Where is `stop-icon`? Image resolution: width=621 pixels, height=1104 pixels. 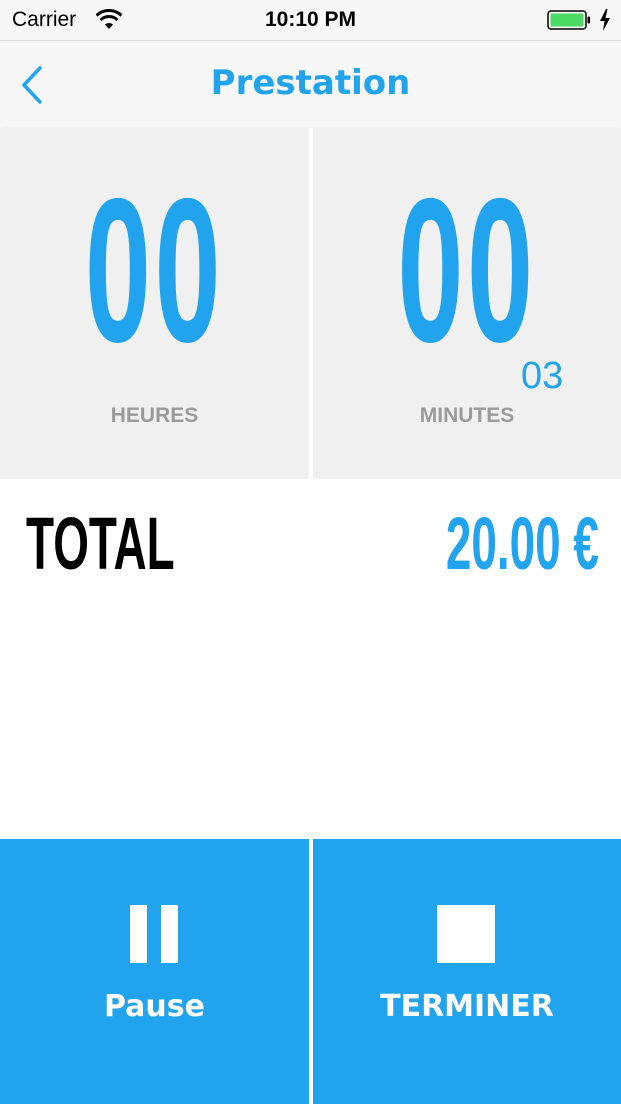 stop-icon is located at coordinates (466, 934).